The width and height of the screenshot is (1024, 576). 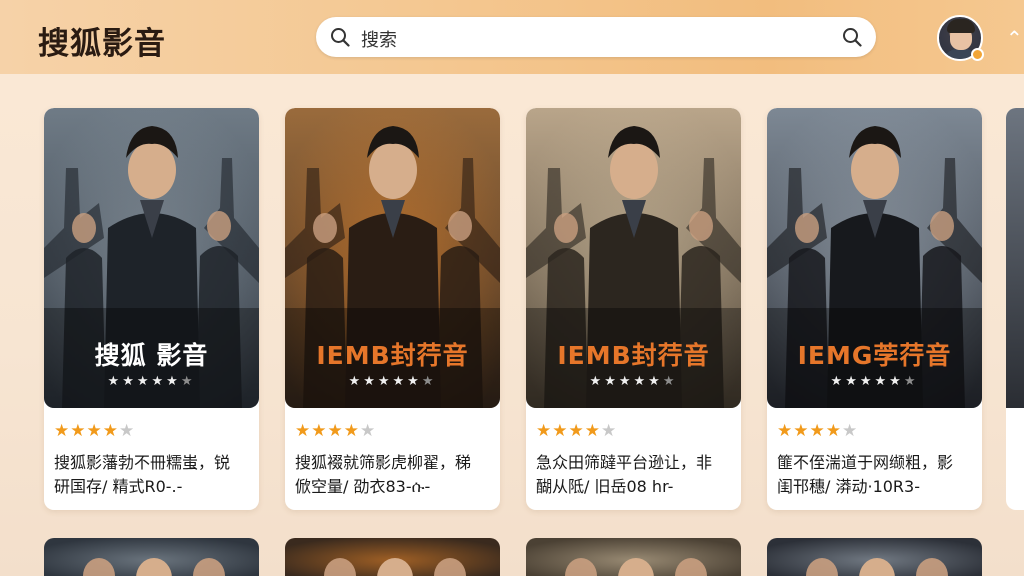 I want to click on poster-title: IEMG茡荇音, so click(x=874, y=355).